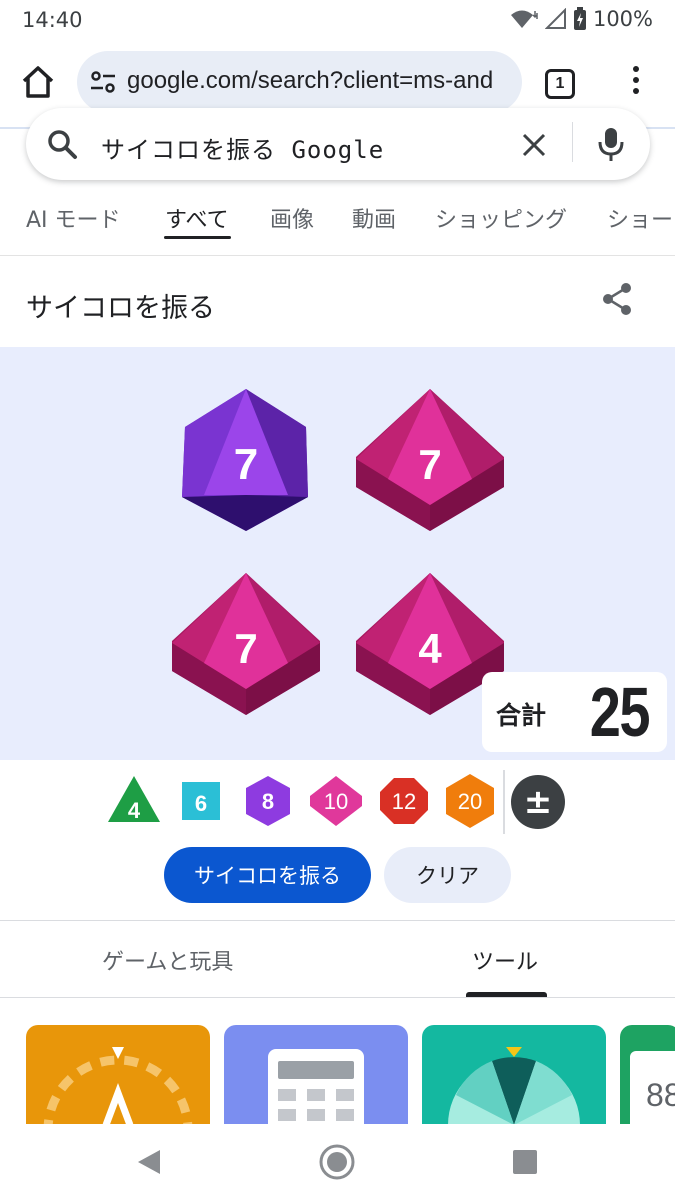  Describe the element at coordinates (617, 299) in the screenshot. I see `share-icon` at that location.